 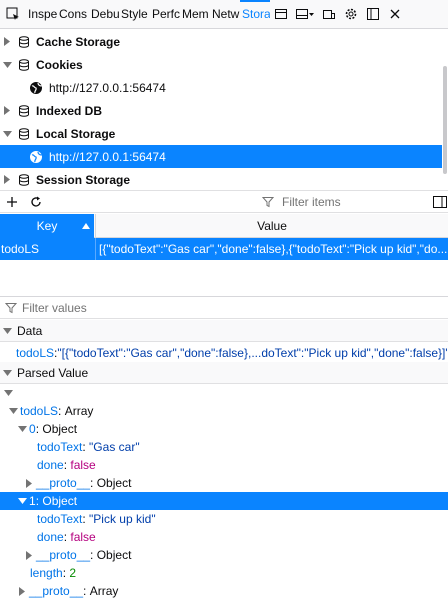 I want to click on tab-mem: Mem, so click(x=195, y=14).